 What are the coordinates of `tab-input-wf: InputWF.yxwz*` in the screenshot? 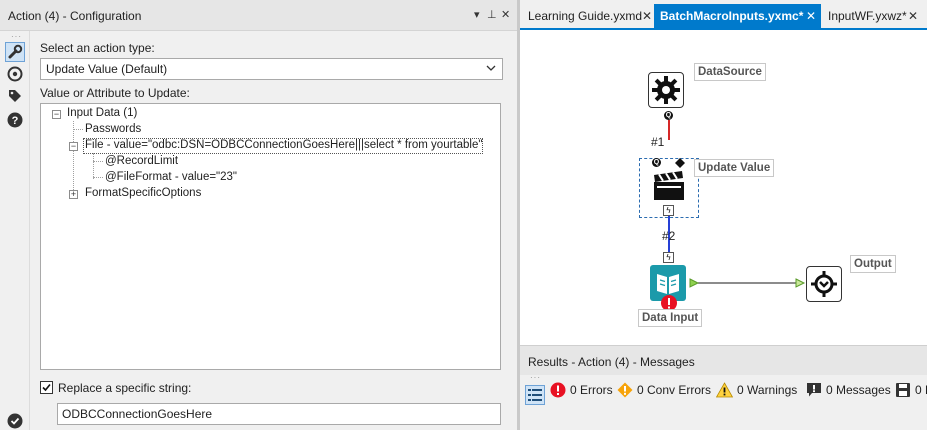 It's located at (867, 16).